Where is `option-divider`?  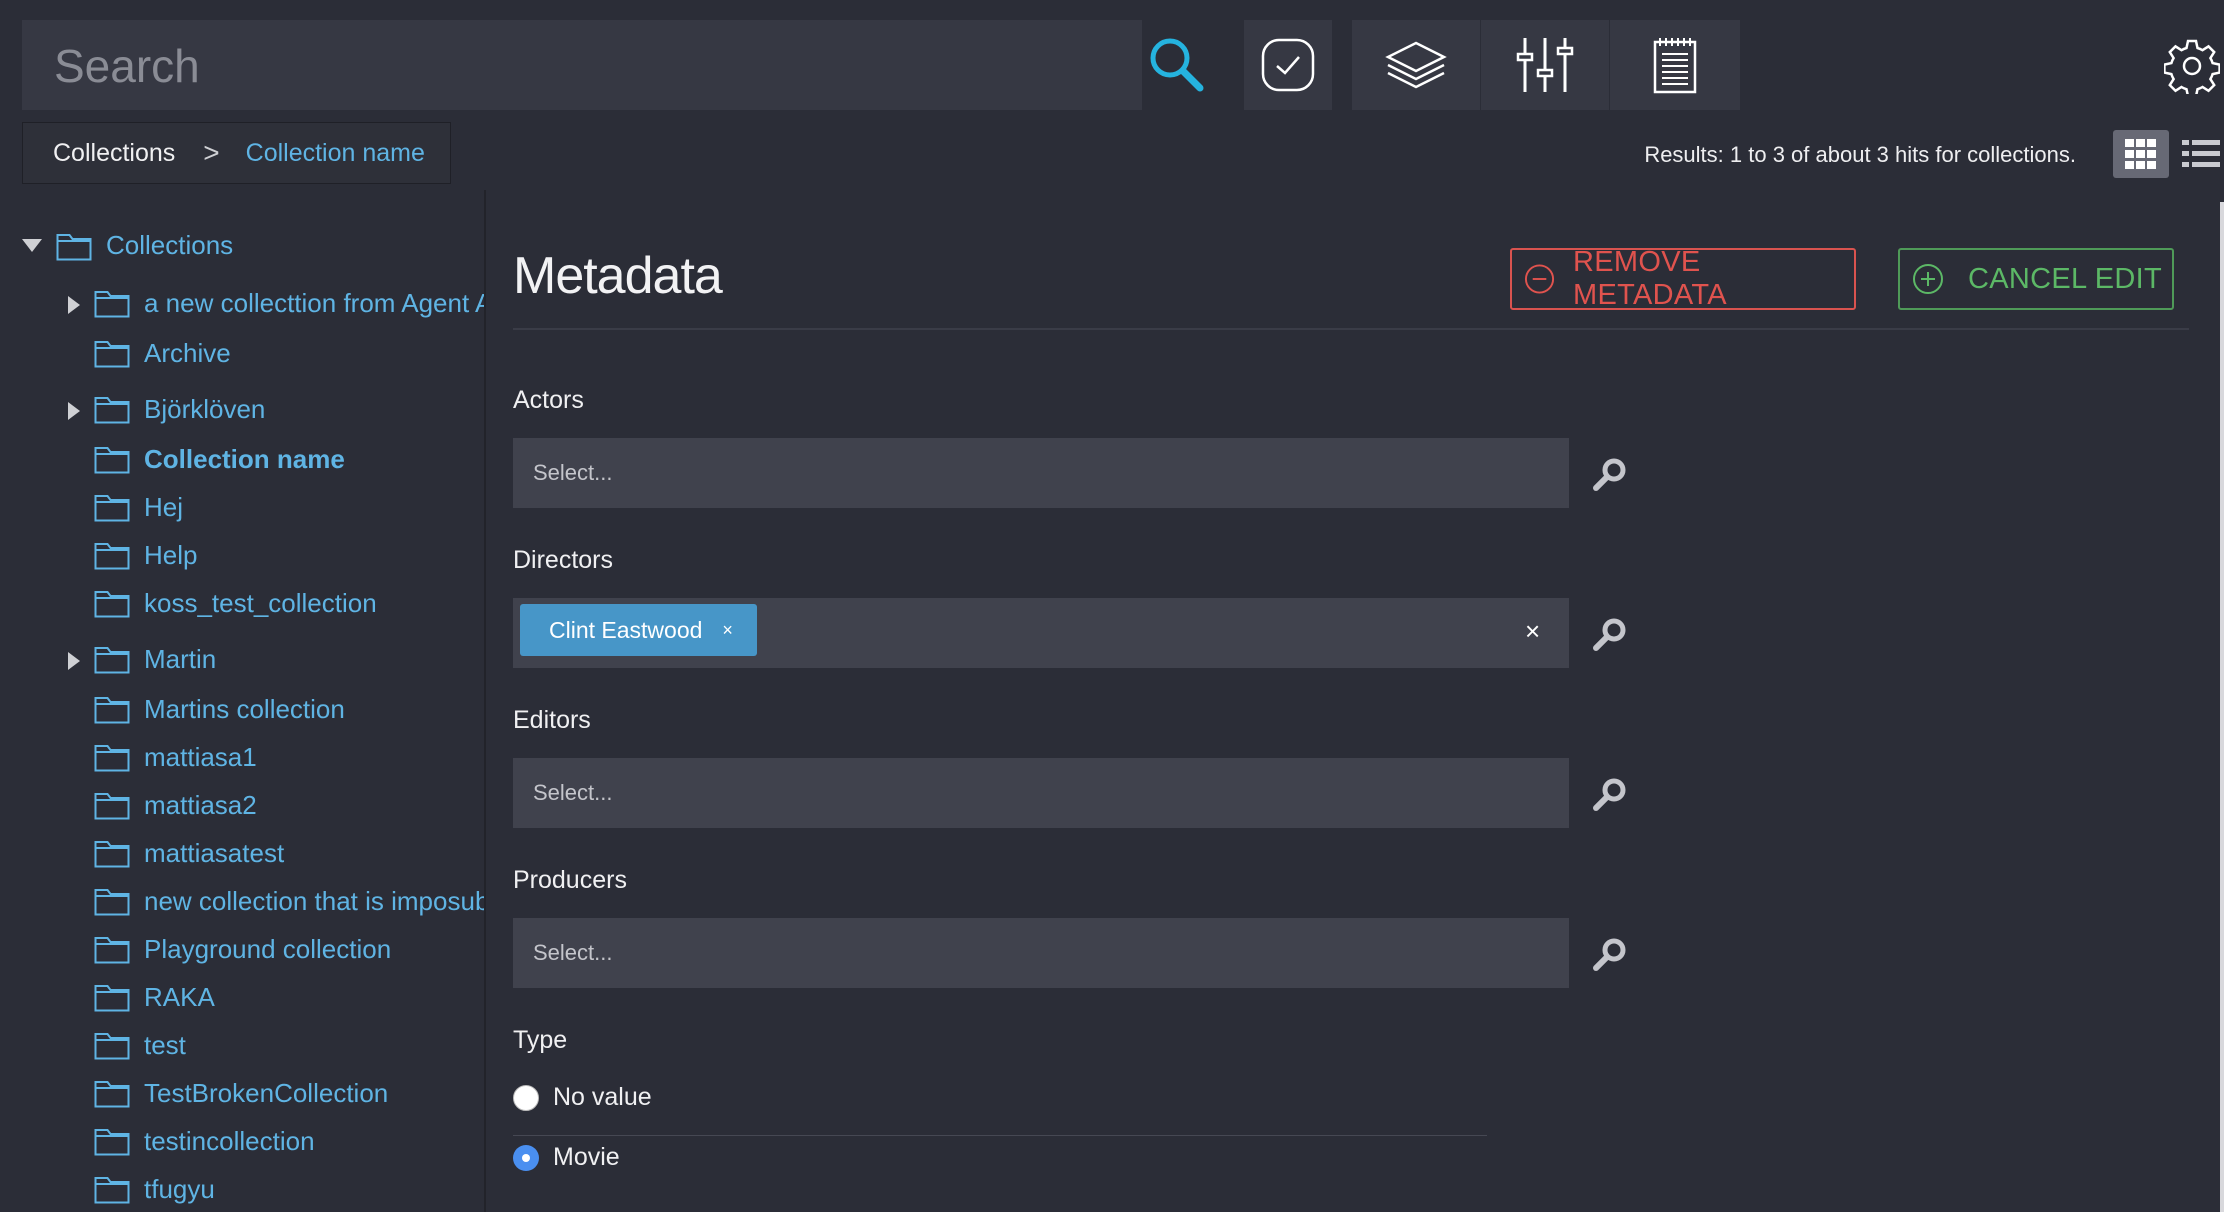
option-divider is located at coordinates (1000, 1135).